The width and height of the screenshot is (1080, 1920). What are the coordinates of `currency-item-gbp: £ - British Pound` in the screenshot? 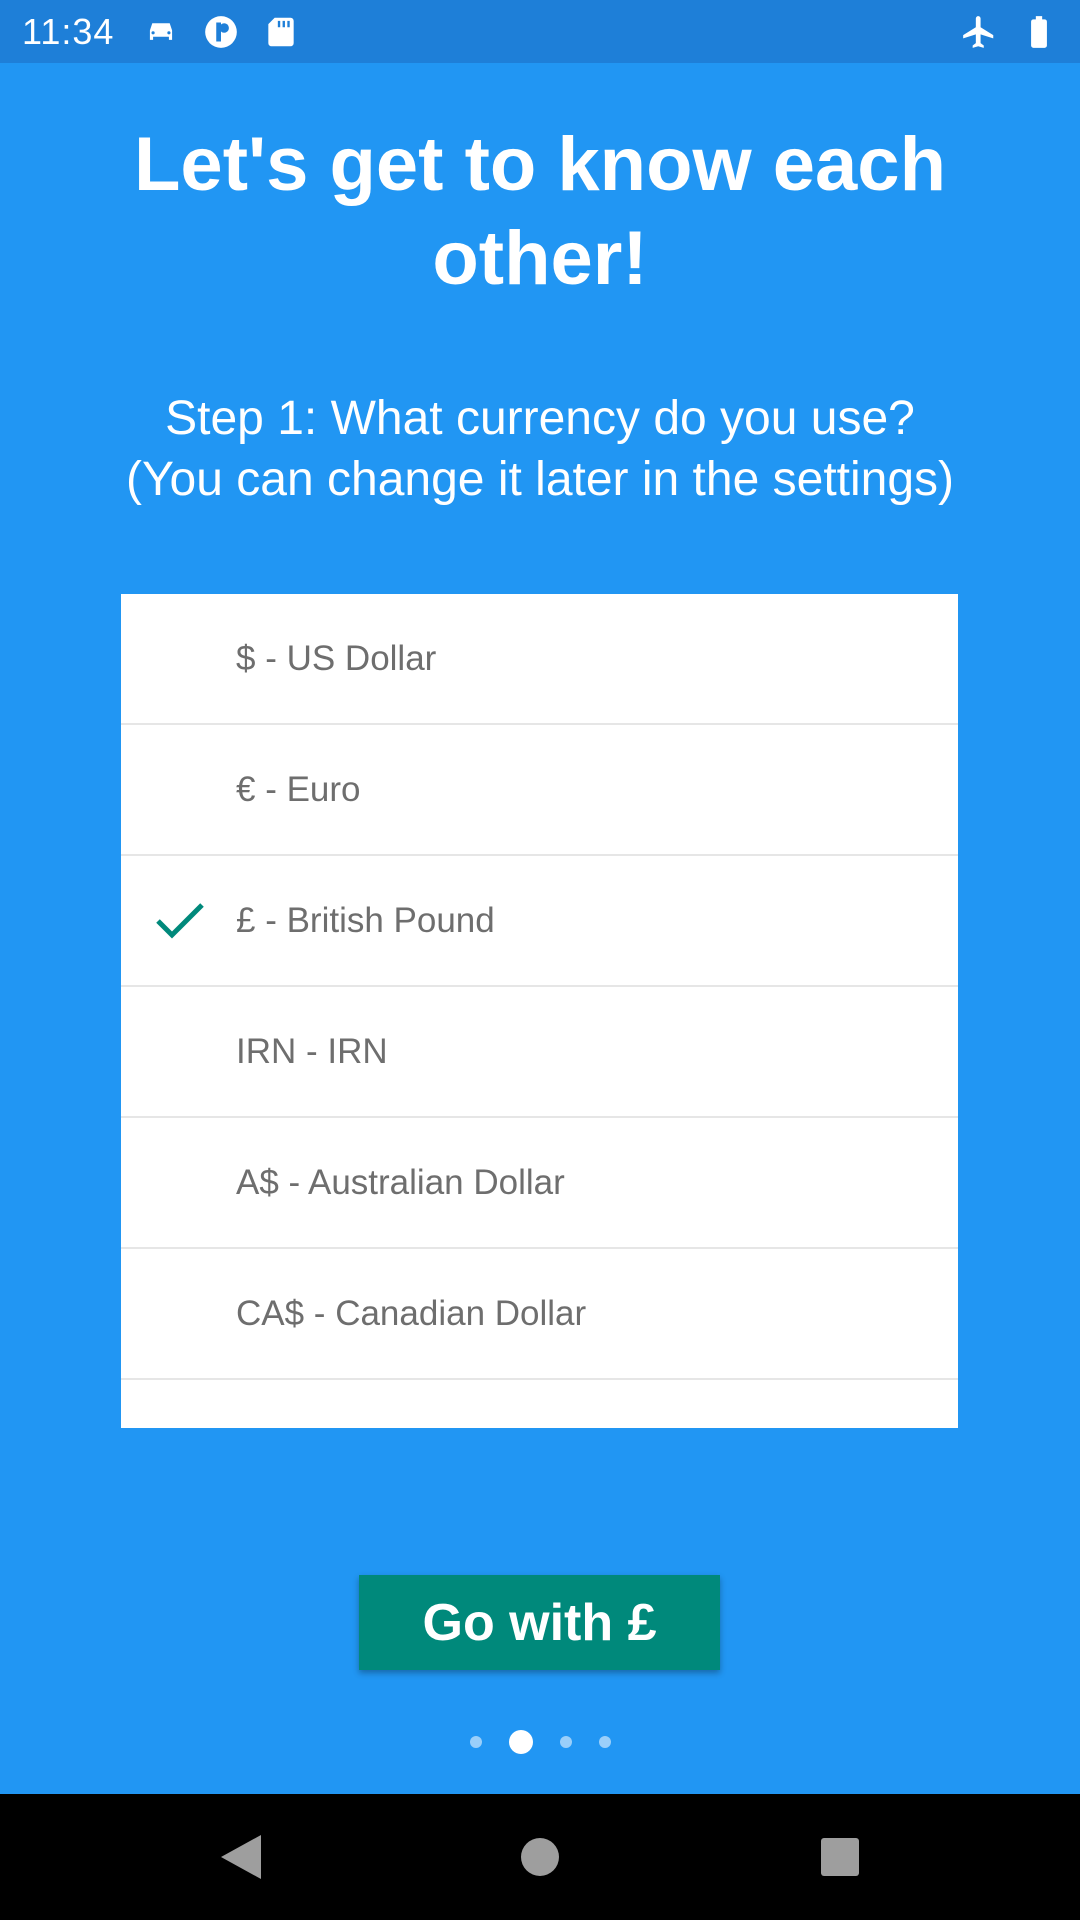 It's located at (539, 921).